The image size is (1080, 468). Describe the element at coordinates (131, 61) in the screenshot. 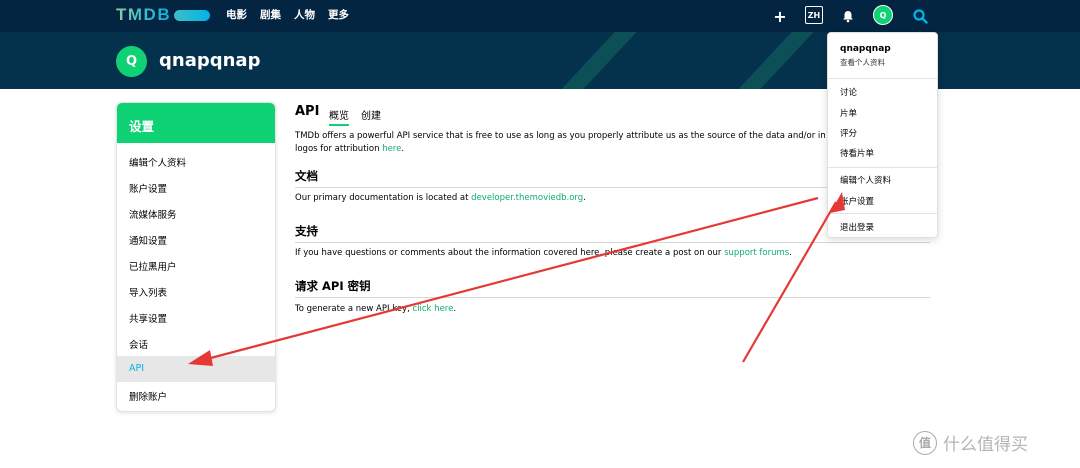

I see `profile-avatar: Q` at that location.